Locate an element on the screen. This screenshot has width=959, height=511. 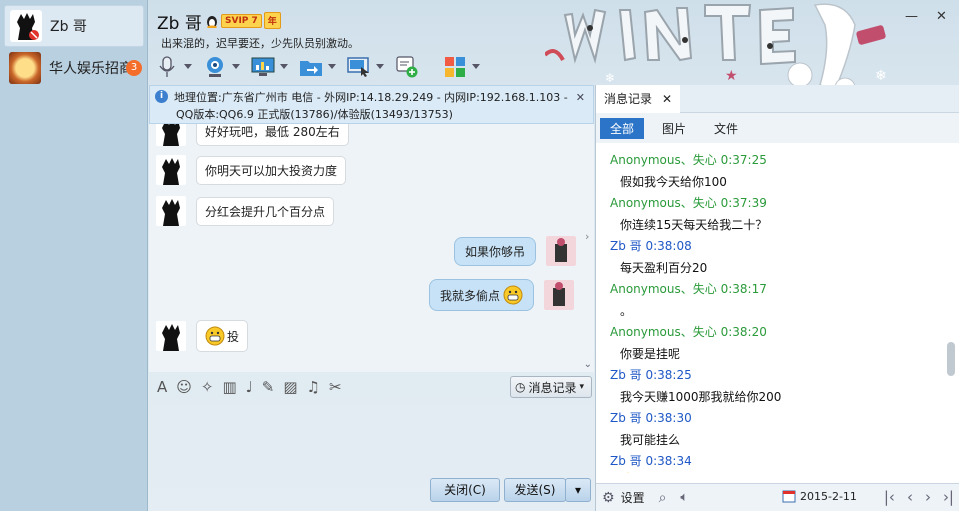
send-button: 发送(S) is located at coordinates (535, 490).